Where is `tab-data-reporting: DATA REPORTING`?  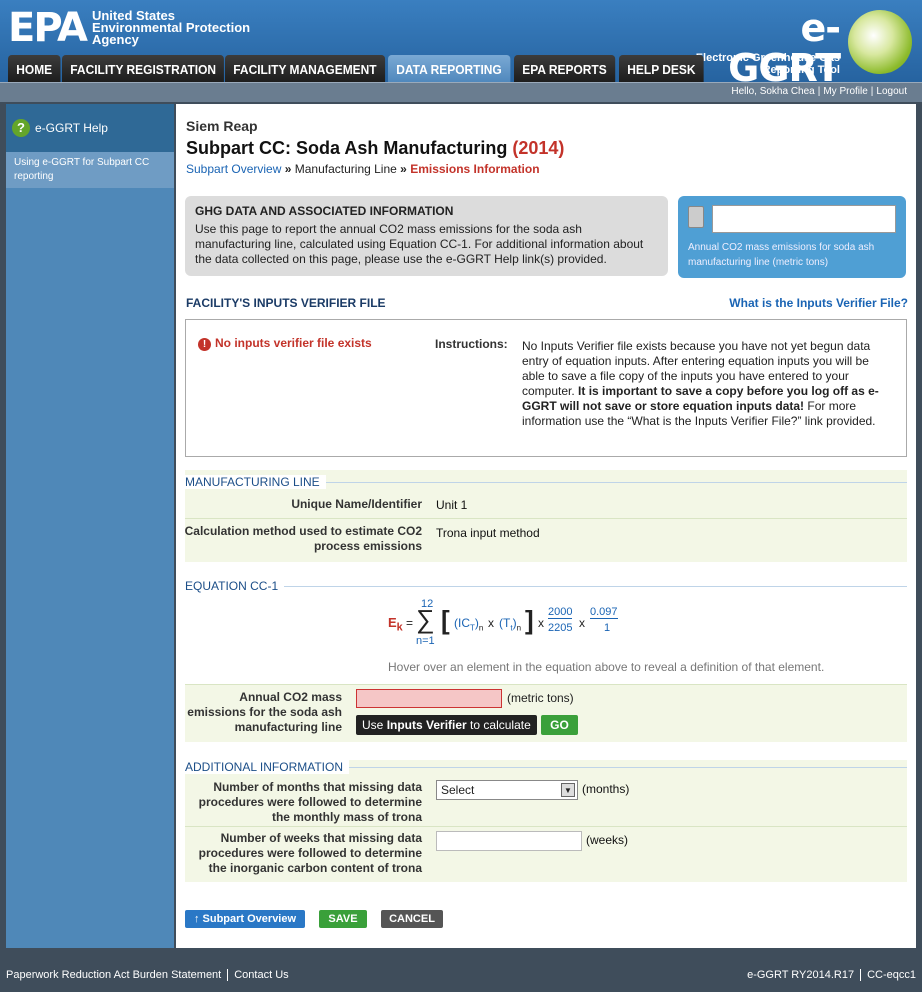 tab-data-reporting: DATA REPORTING is located at coordinates (449, 68).